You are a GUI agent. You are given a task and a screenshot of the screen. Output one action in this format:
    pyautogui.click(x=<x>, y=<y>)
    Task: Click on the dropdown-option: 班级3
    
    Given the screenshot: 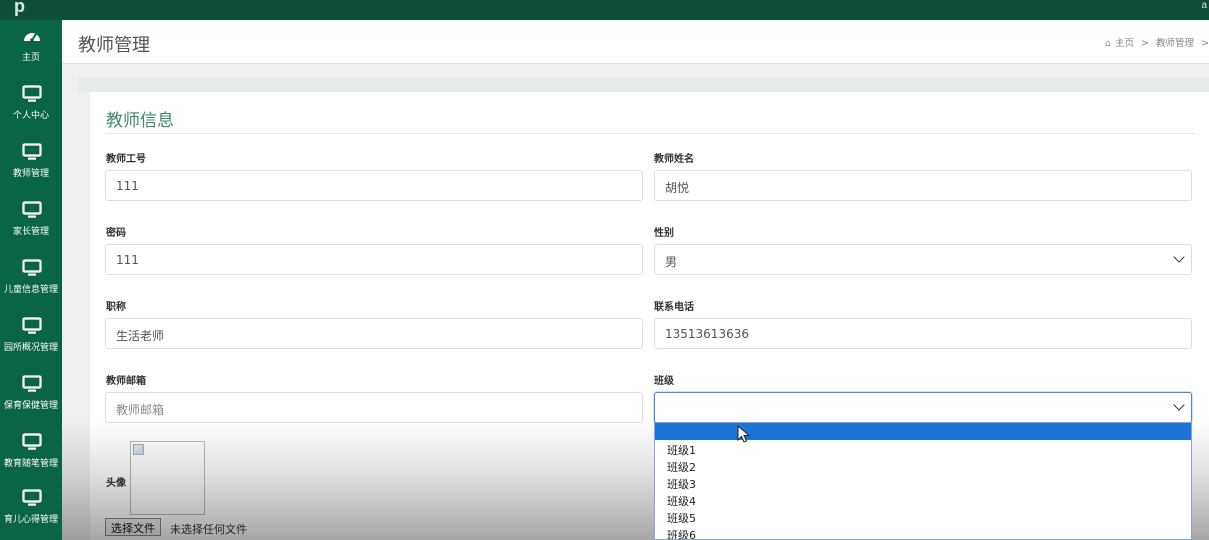 What is the action you would take?
    pyautogui.click(x=923, y=482)
    